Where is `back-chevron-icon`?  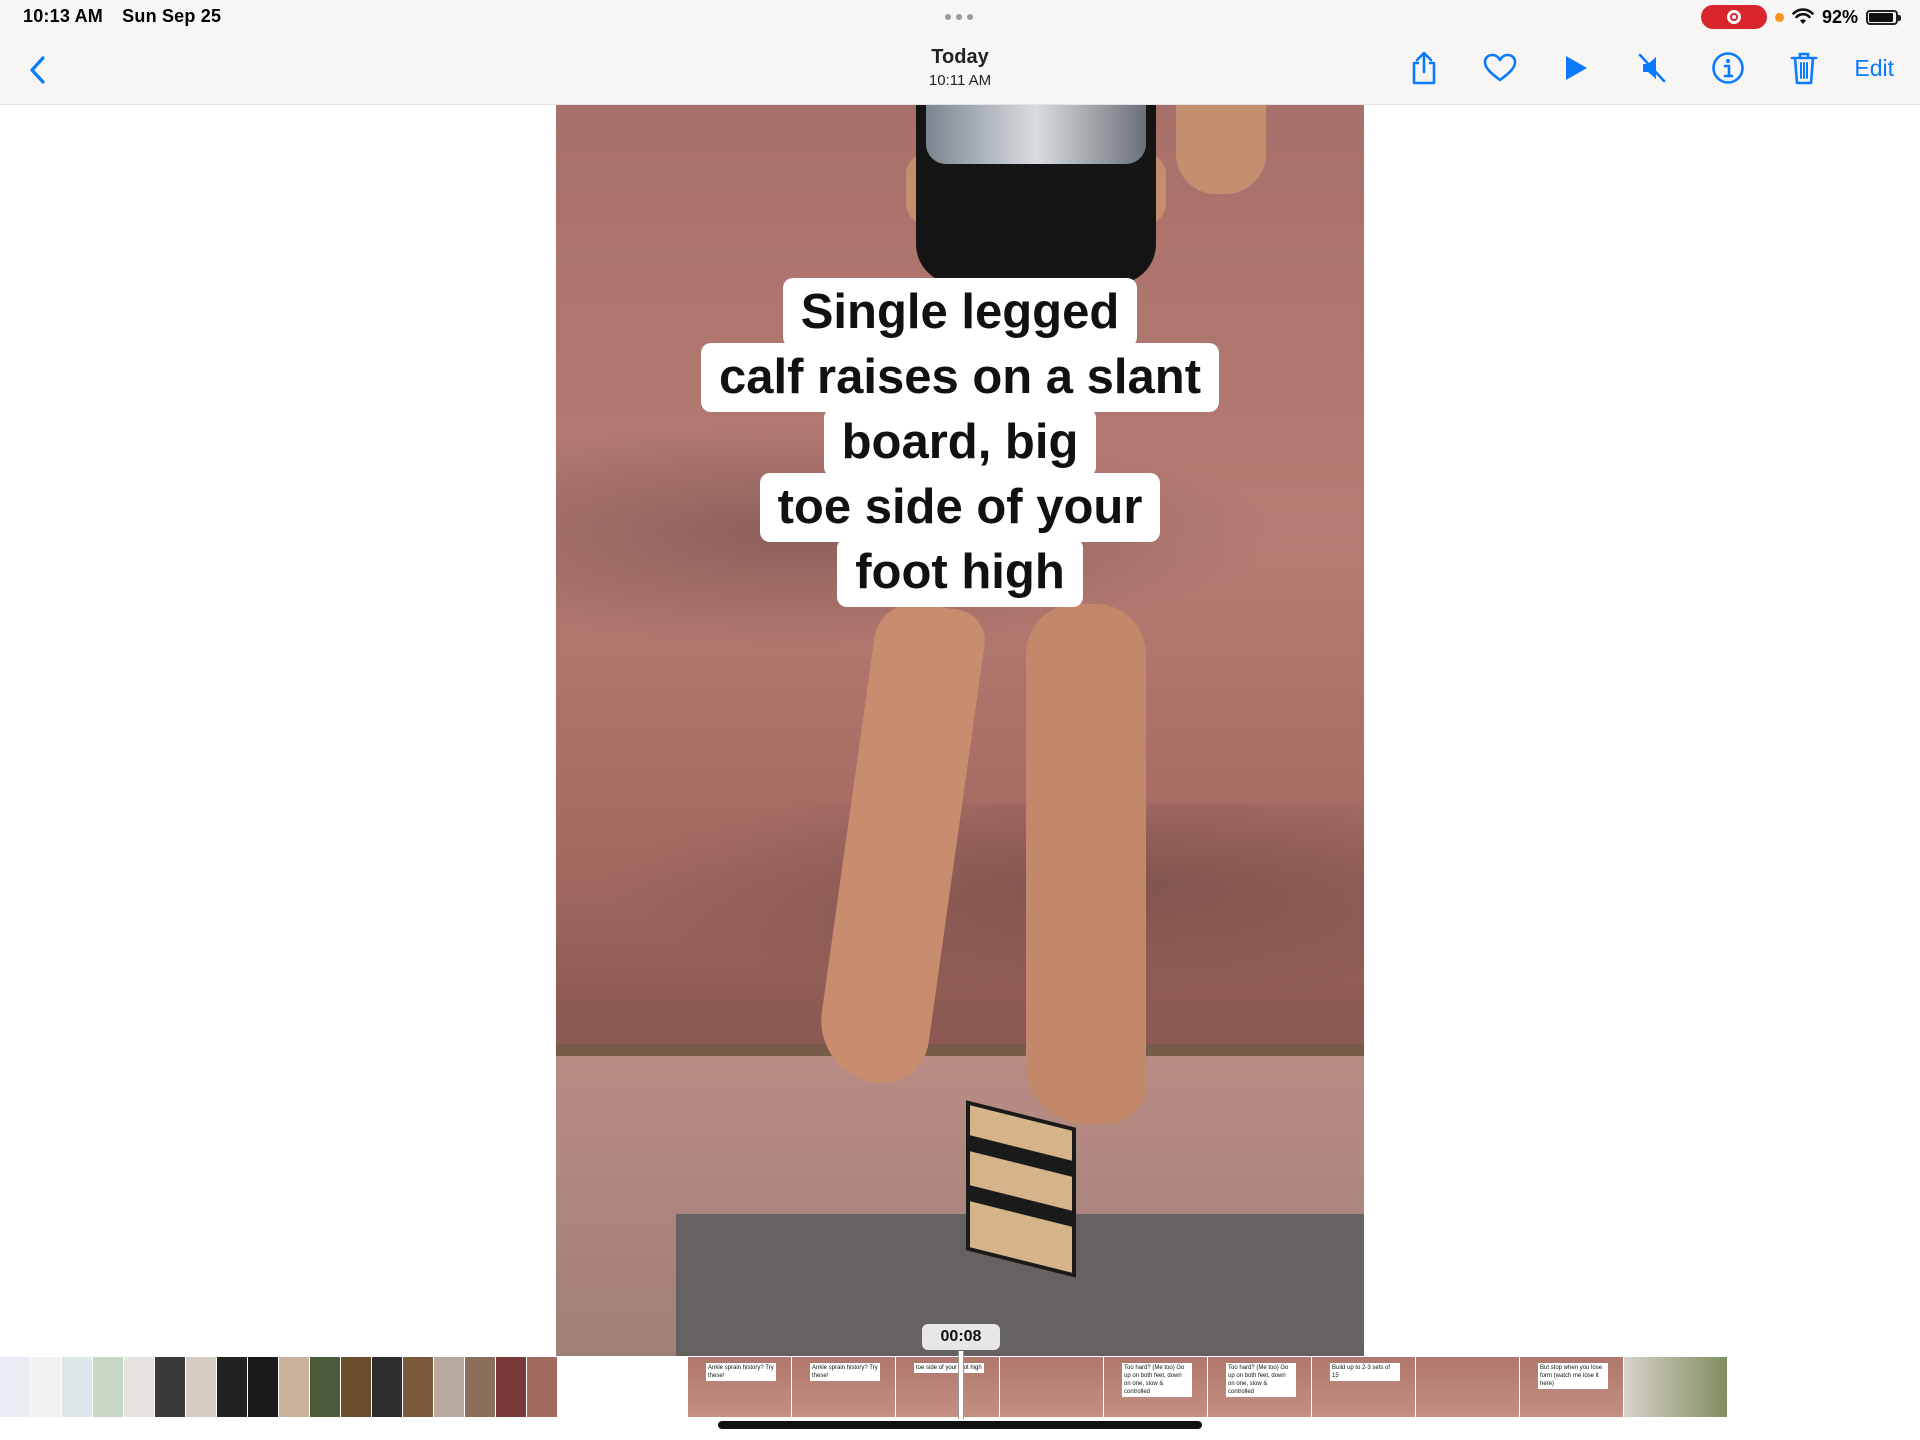
back-chevron-icon is located at coordinates (37, 70).